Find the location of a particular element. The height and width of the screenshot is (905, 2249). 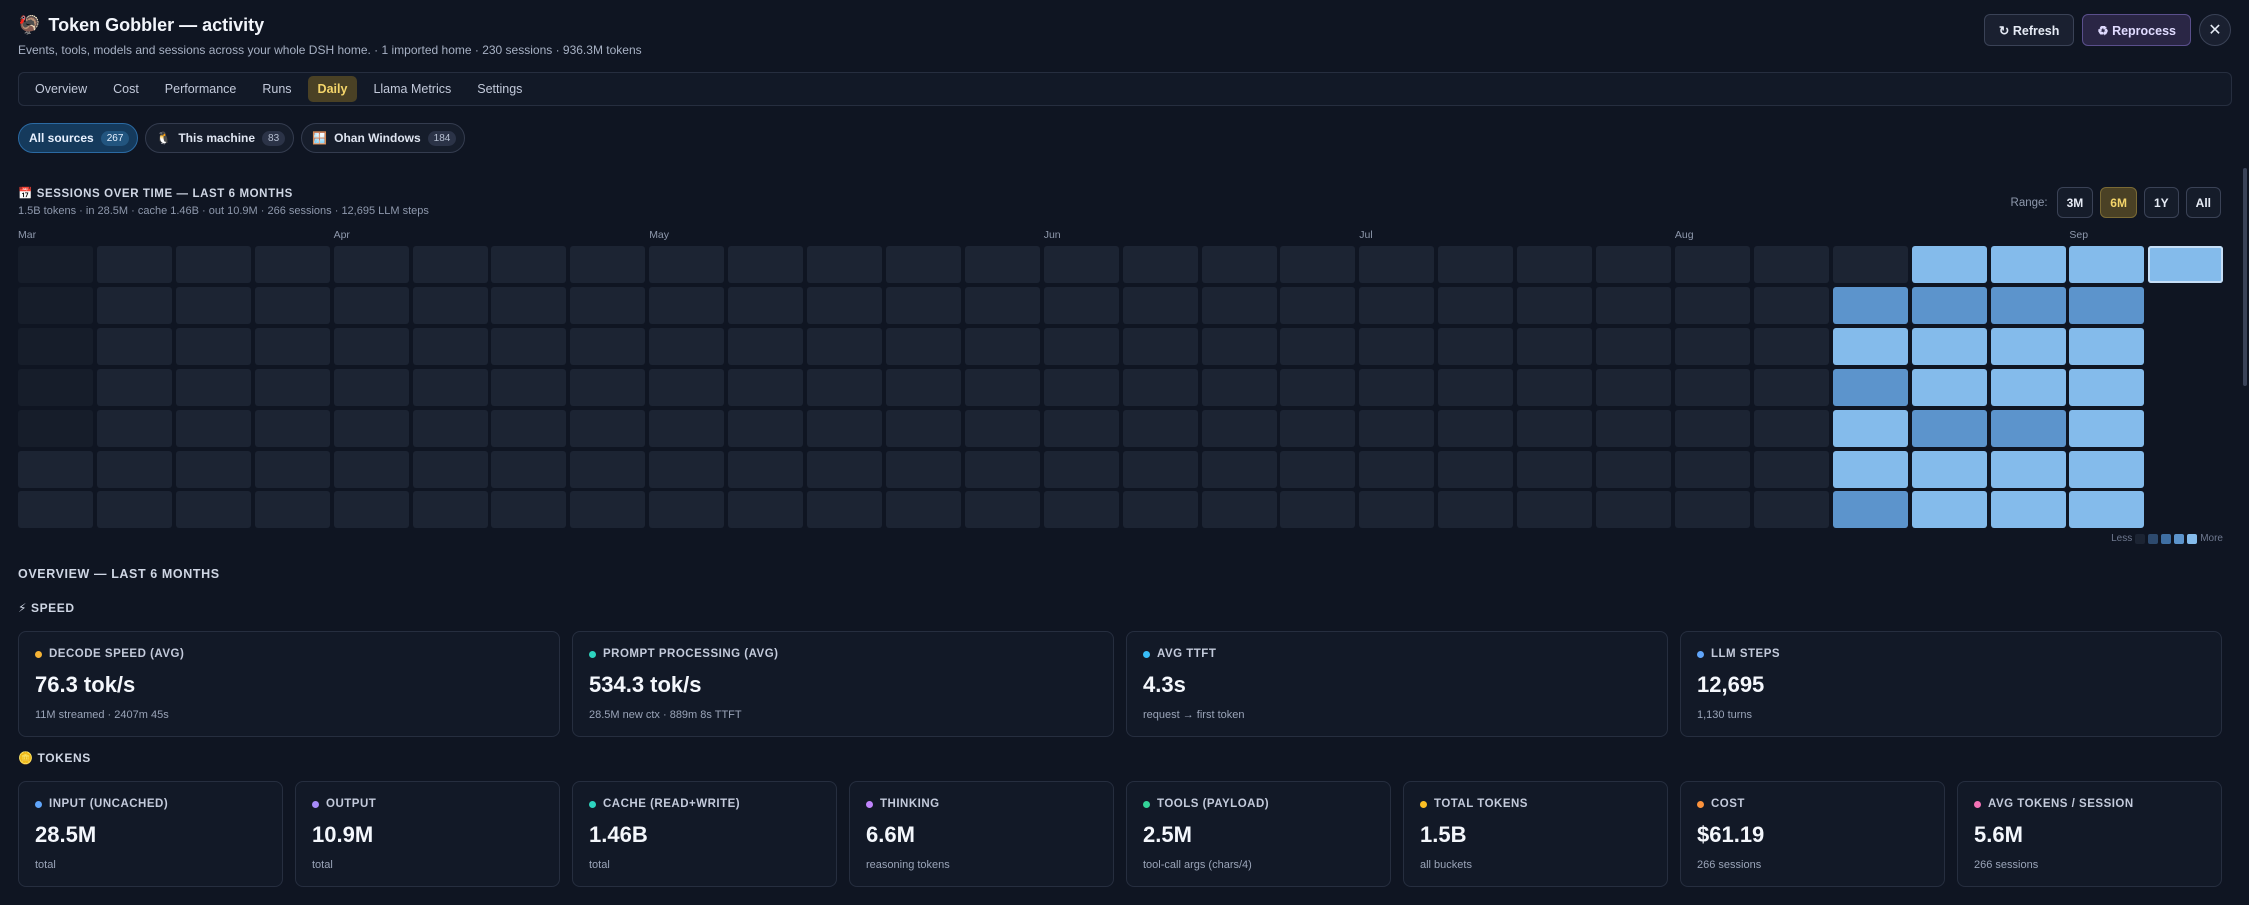

source-chip-all-sources: All sources 267 is located at coordinates (78, 138).